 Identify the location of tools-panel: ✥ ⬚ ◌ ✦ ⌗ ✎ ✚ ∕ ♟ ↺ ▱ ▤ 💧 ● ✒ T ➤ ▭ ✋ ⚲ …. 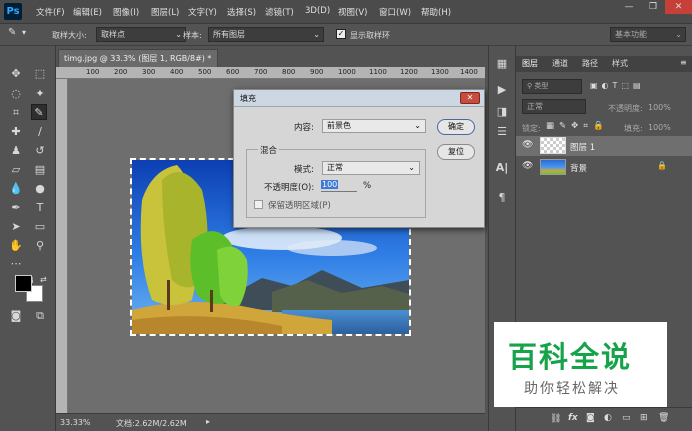
(28, 238).